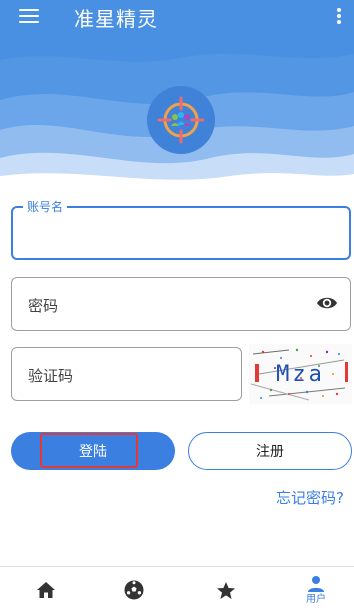 The image size is (354, 612). What do you see at coordinates (43, 306) in the screenshot?
I see `password-placeholder: 密码` at bounding box center [43, 306].